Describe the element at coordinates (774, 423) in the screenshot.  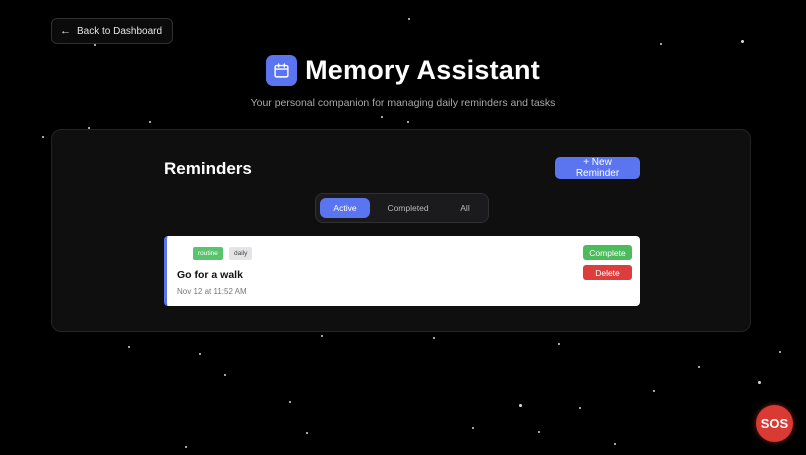
I see `sos-button: SOS` at that location.